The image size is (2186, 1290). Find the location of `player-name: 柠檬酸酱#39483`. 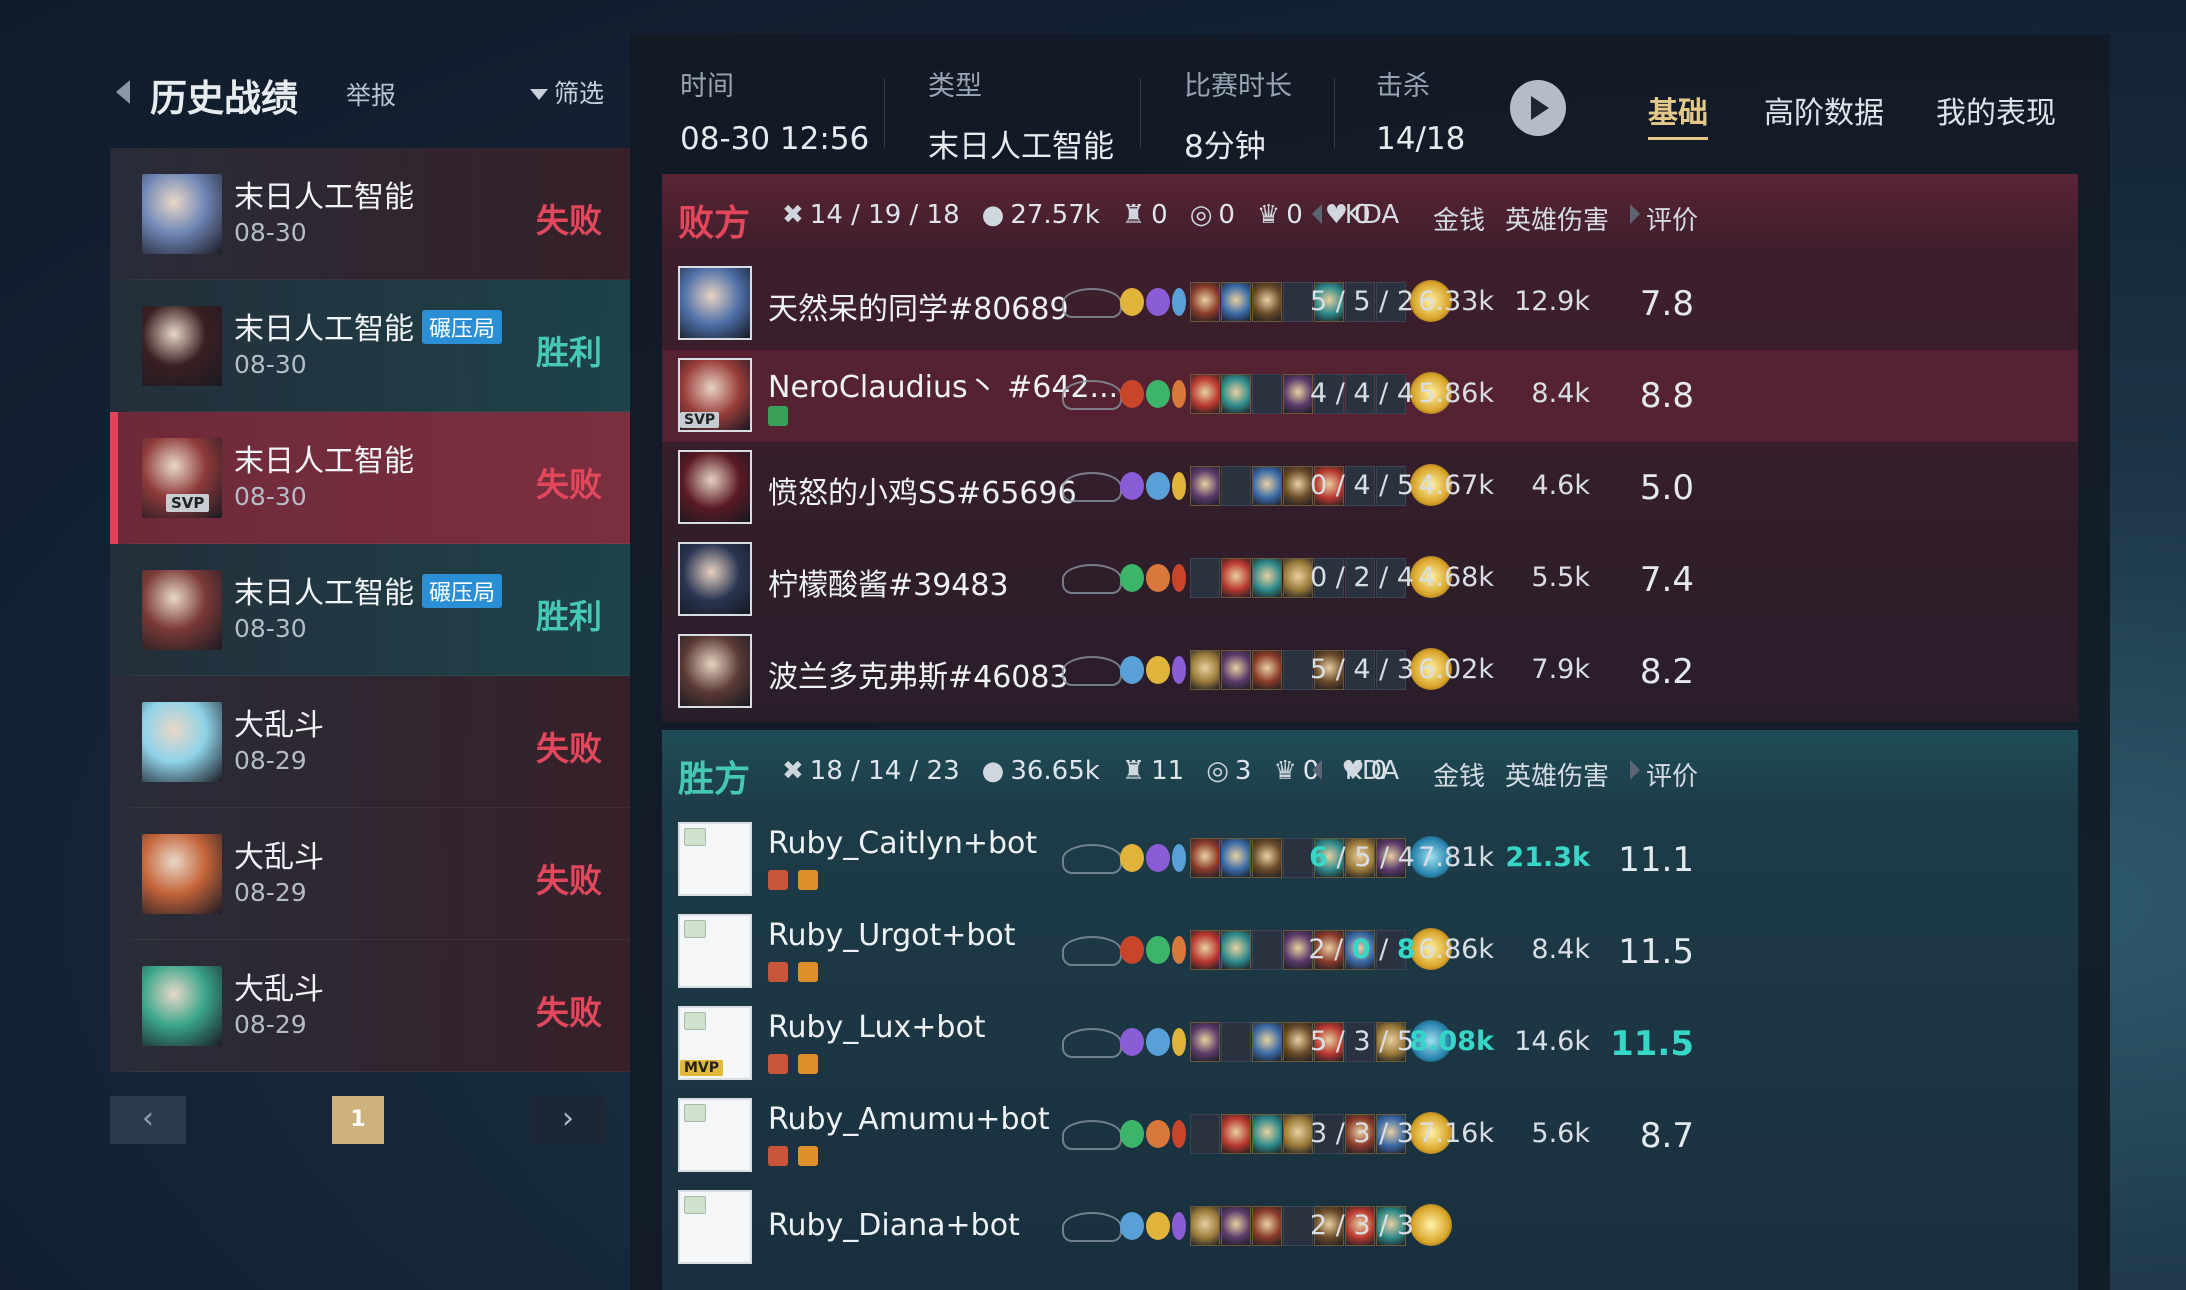

player-name: 柠檬酸酱#39483 is located at coordinates (888, 582).